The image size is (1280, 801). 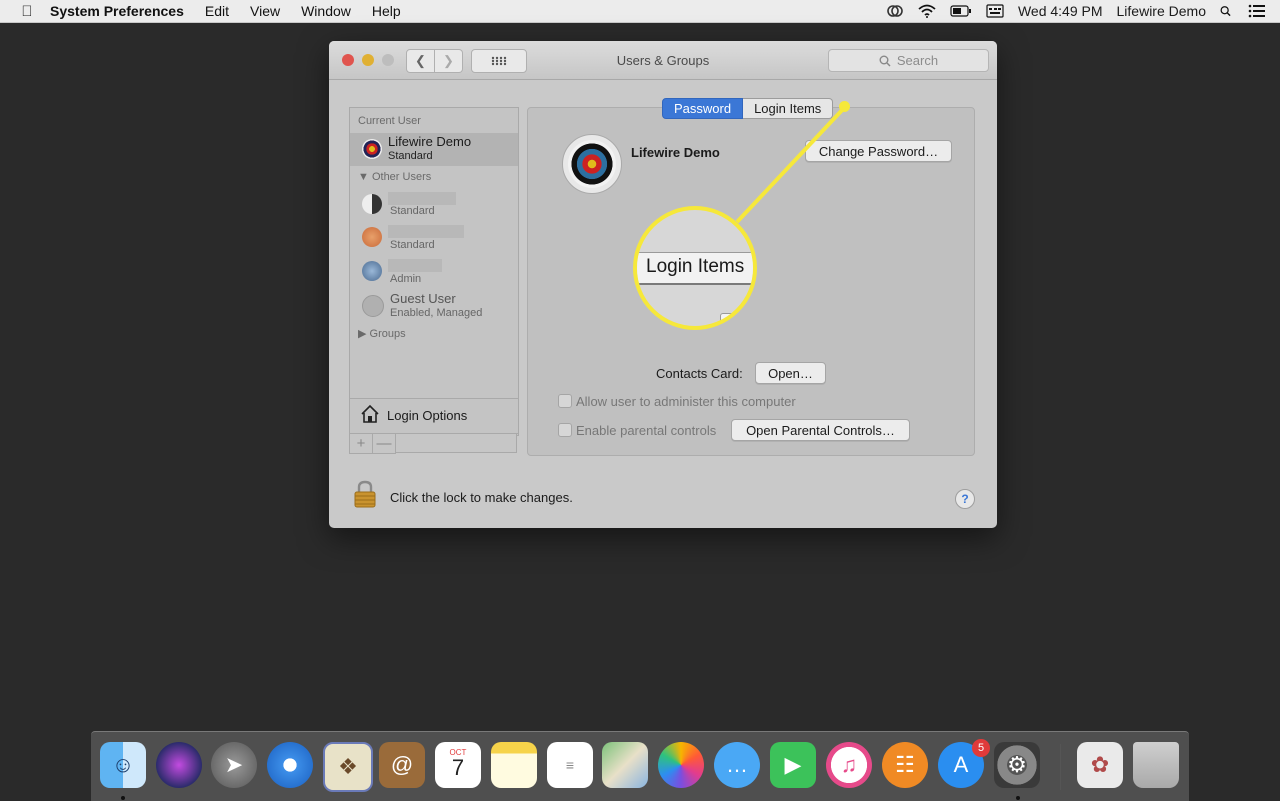 I want to click on notification-center-icon, so click(x=1257, y=11).